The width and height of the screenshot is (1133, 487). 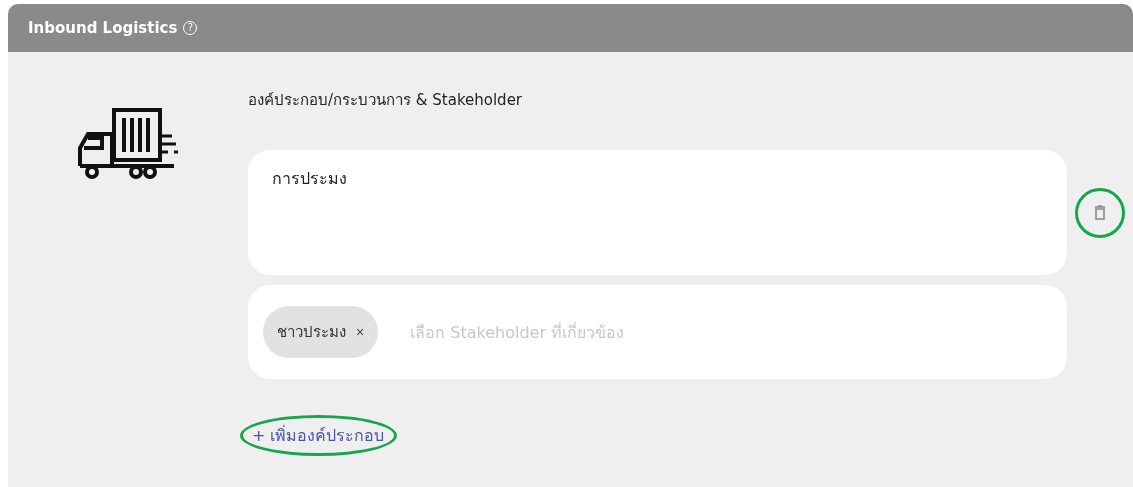 I want to click on add-component-link: + เพิ่มองค์ประกอบ, so click(x=318, y=435).